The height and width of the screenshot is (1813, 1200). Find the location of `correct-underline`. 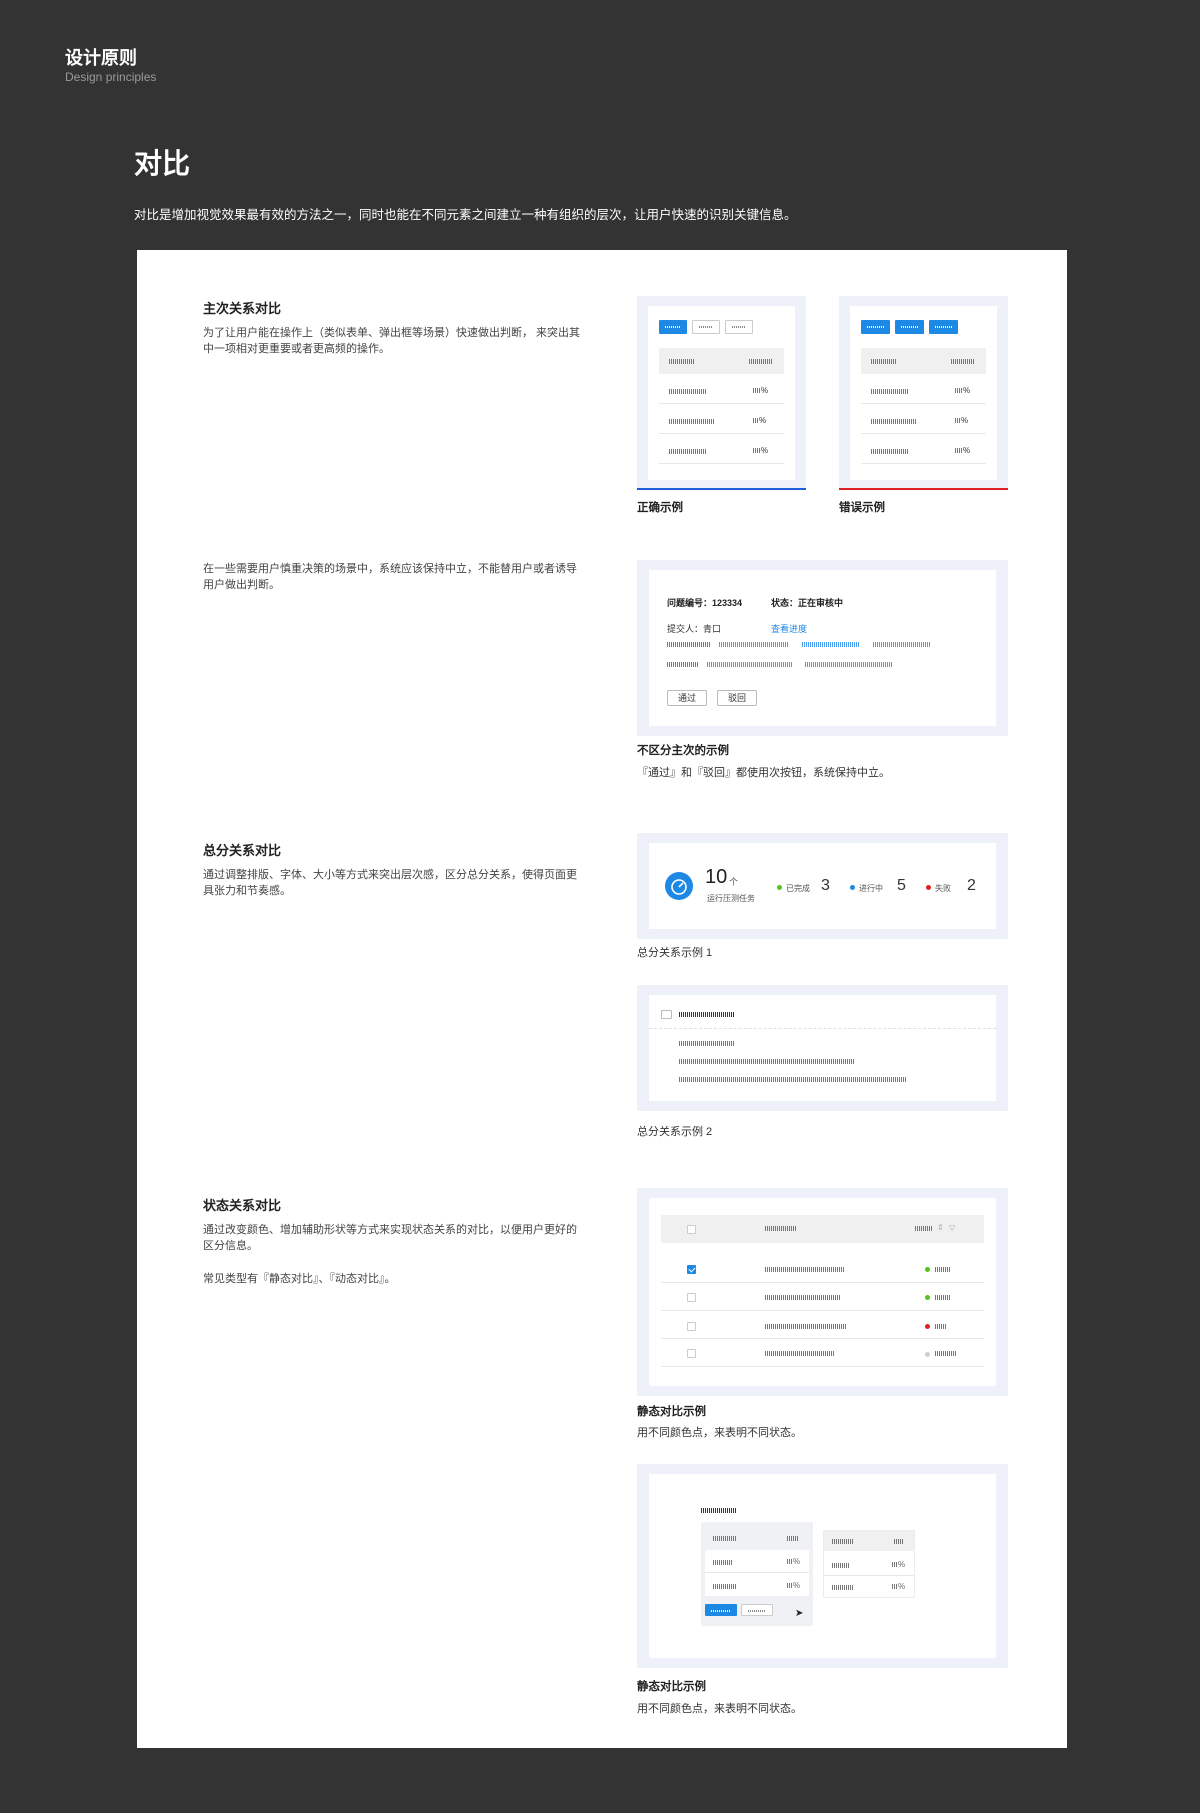

correct-underline is located at coordinates (721, 489).